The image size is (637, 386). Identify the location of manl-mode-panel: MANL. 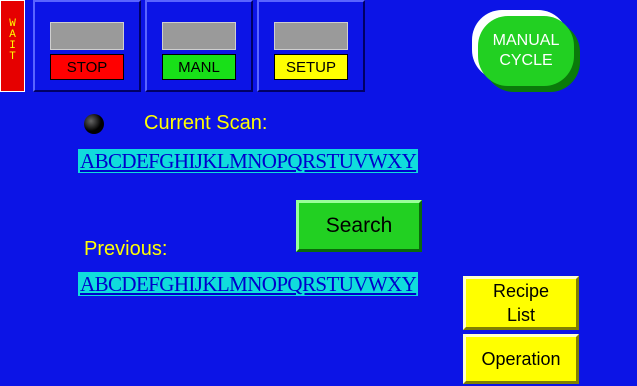
(199, 46).